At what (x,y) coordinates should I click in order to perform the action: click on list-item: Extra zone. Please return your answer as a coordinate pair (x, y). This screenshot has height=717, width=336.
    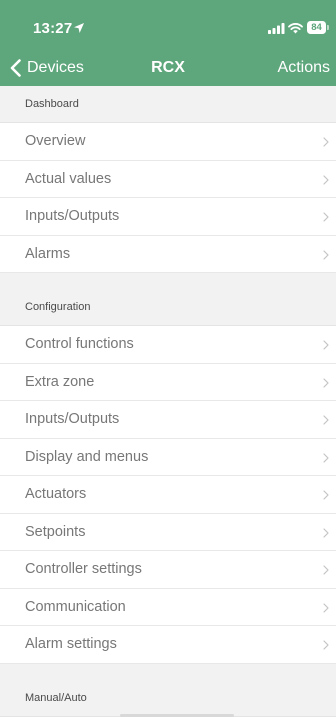
    Looking at the image, I should click on (168, 382).